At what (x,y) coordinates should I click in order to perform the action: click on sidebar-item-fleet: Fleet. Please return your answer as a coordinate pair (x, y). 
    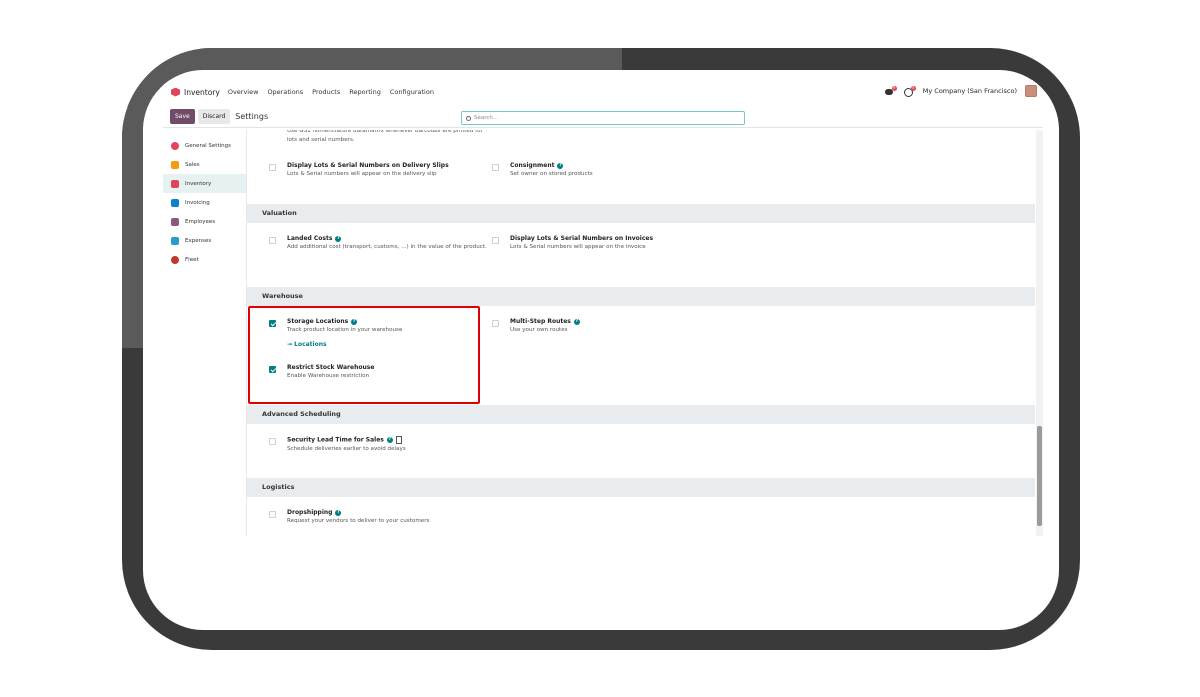
    Looking at the image, I should click on (204, 259).